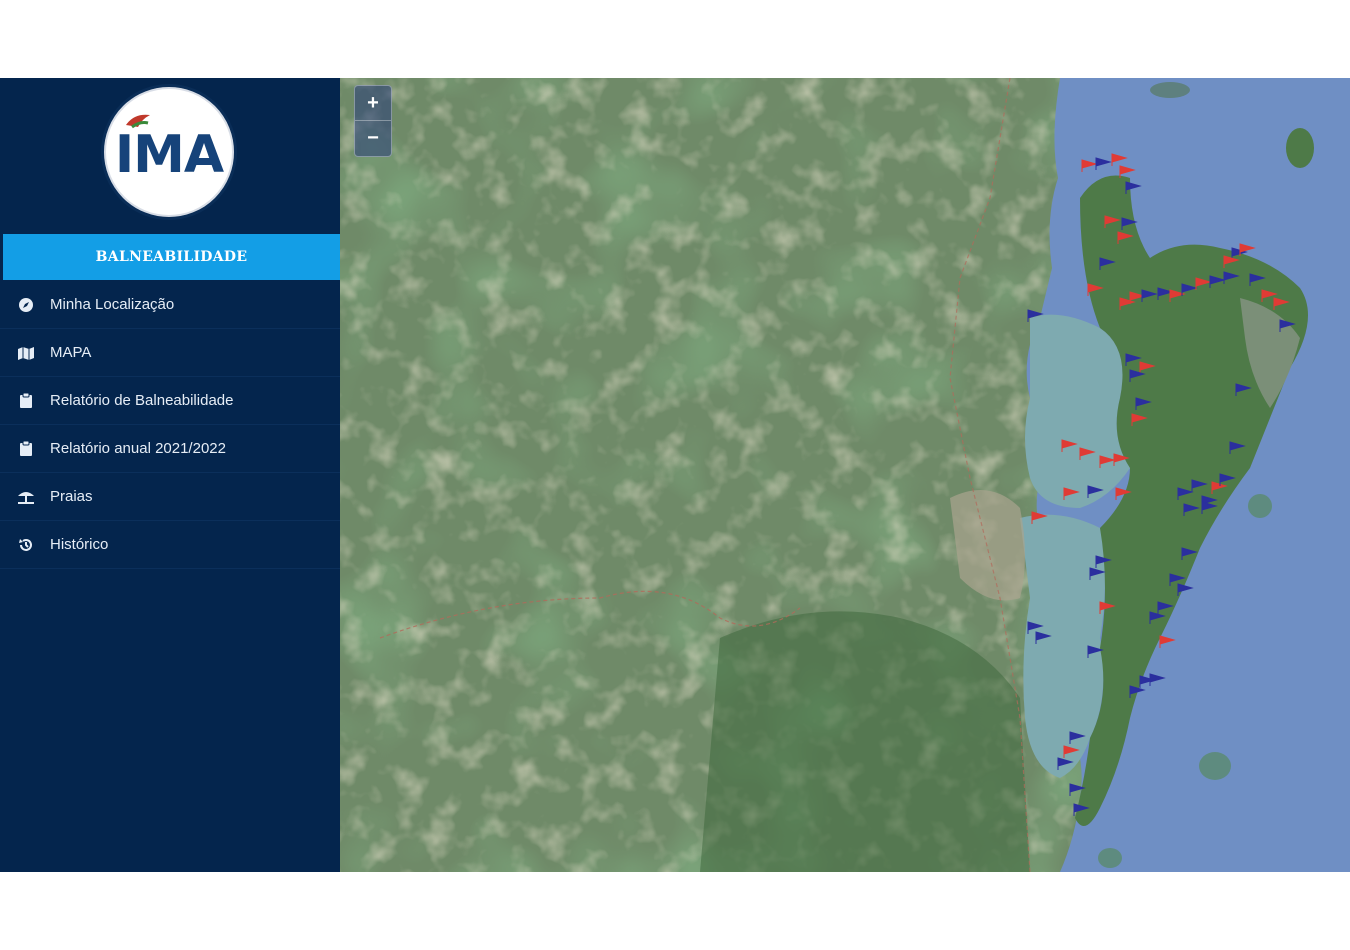  I want to click on zoom-control: + −, so click(373, 121).